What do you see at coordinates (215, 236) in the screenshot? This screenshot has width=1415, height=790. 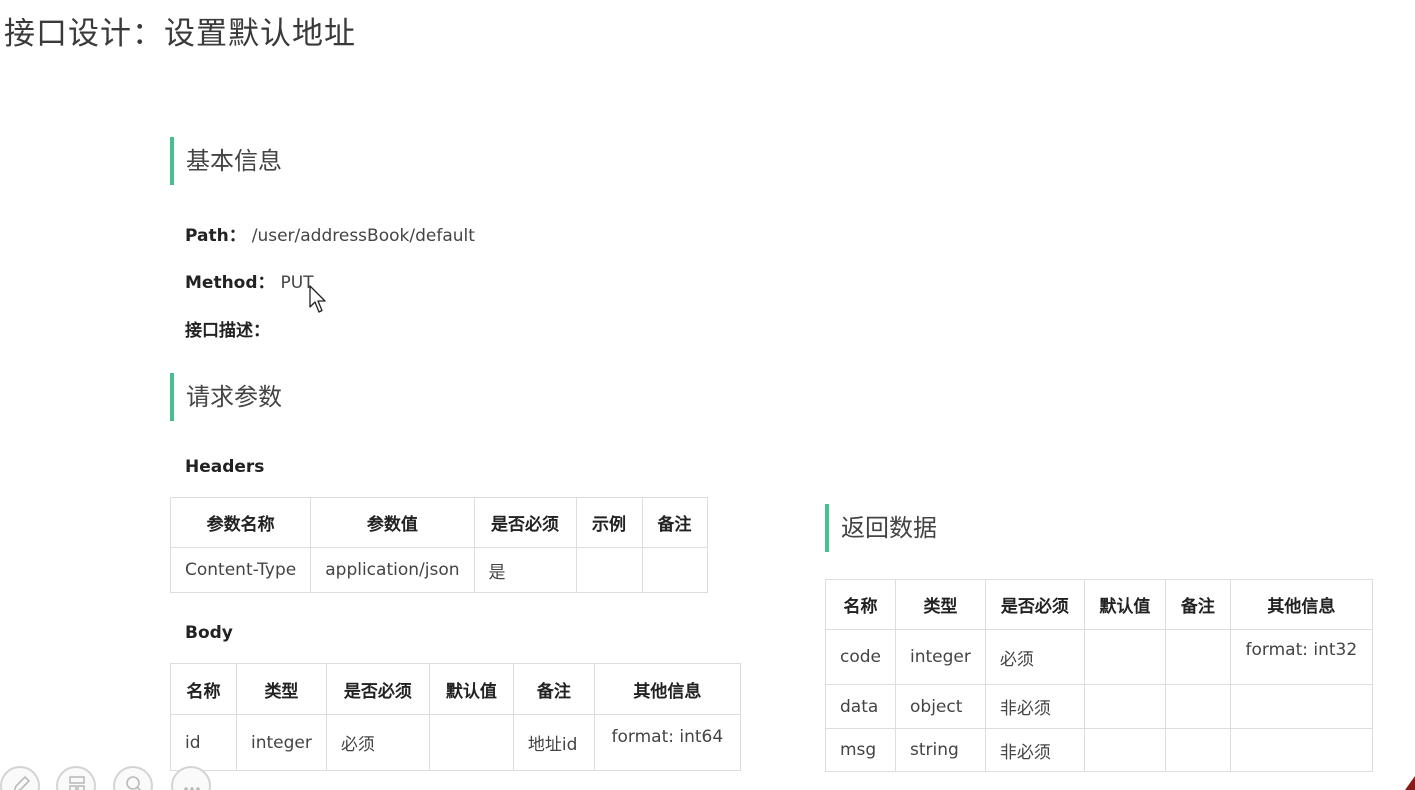 I see `path-label: Path：` at bounding box center [215, 236].